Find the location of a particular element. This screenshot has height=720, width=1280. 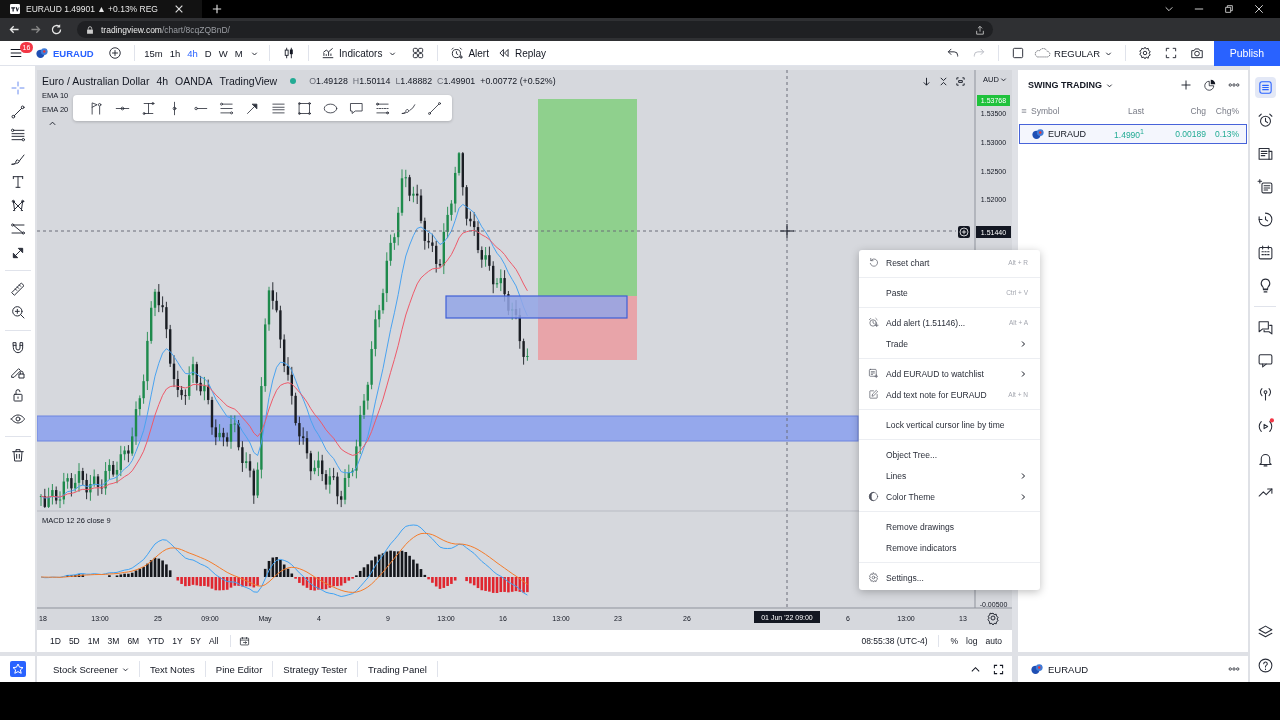

close-window-icon is located at coordinates (1259, 9).